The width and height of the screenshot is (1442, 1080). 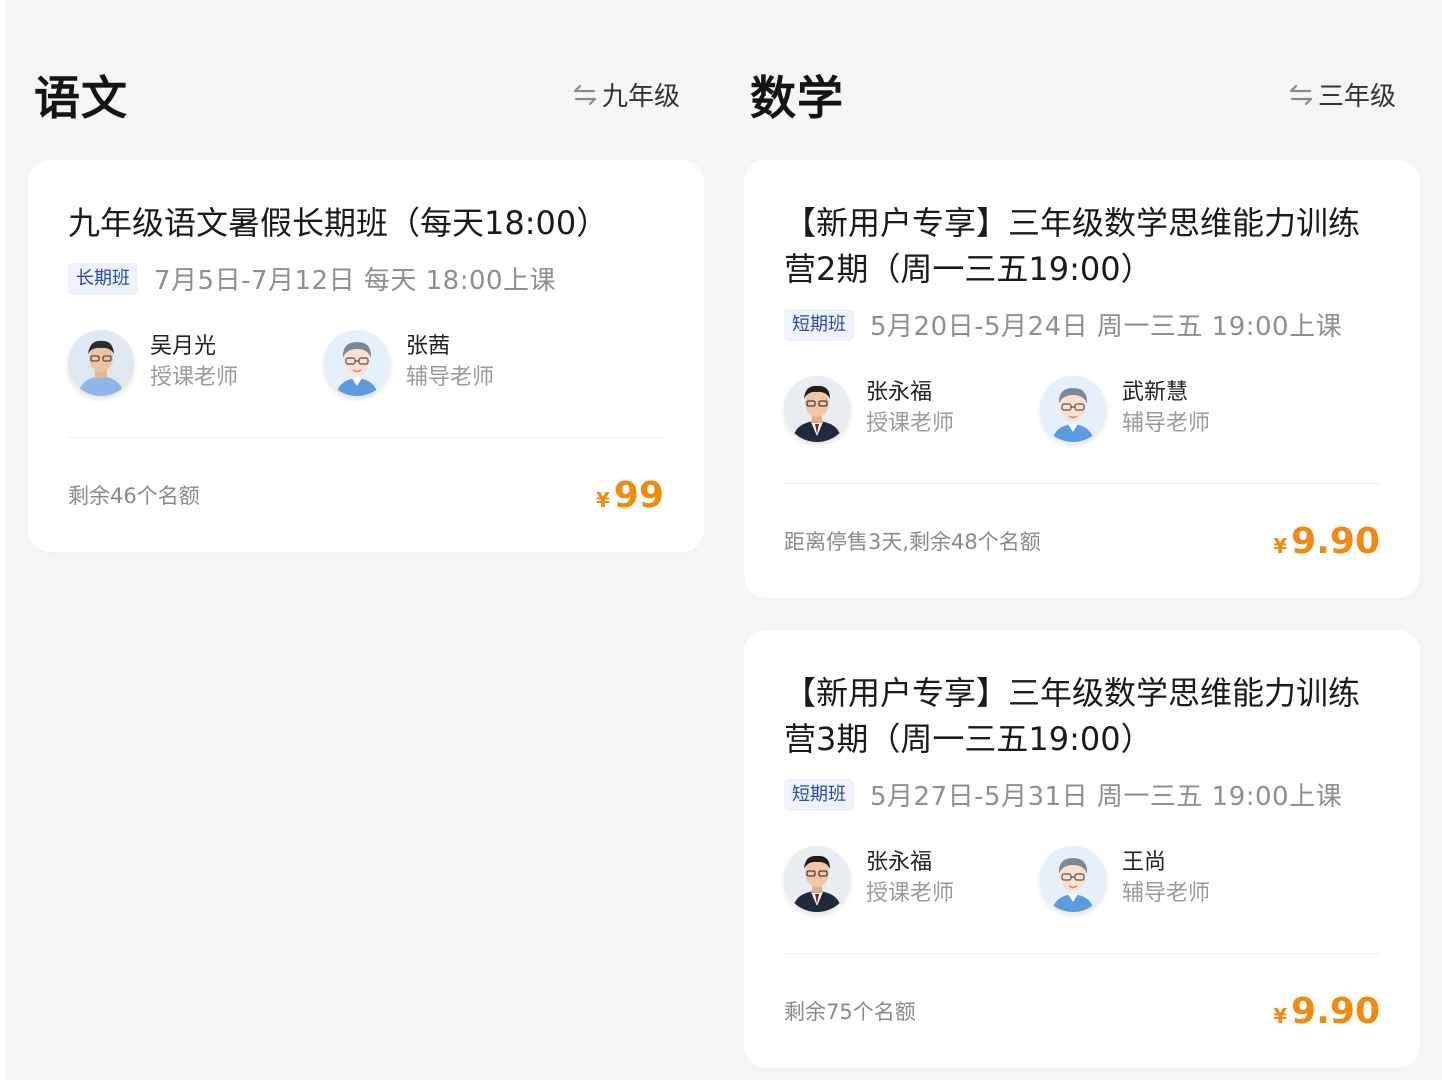 I want to click on course-schedule: 5月27日-5月31日 周一三五 19:00上课, so click(x=1106, y=797).